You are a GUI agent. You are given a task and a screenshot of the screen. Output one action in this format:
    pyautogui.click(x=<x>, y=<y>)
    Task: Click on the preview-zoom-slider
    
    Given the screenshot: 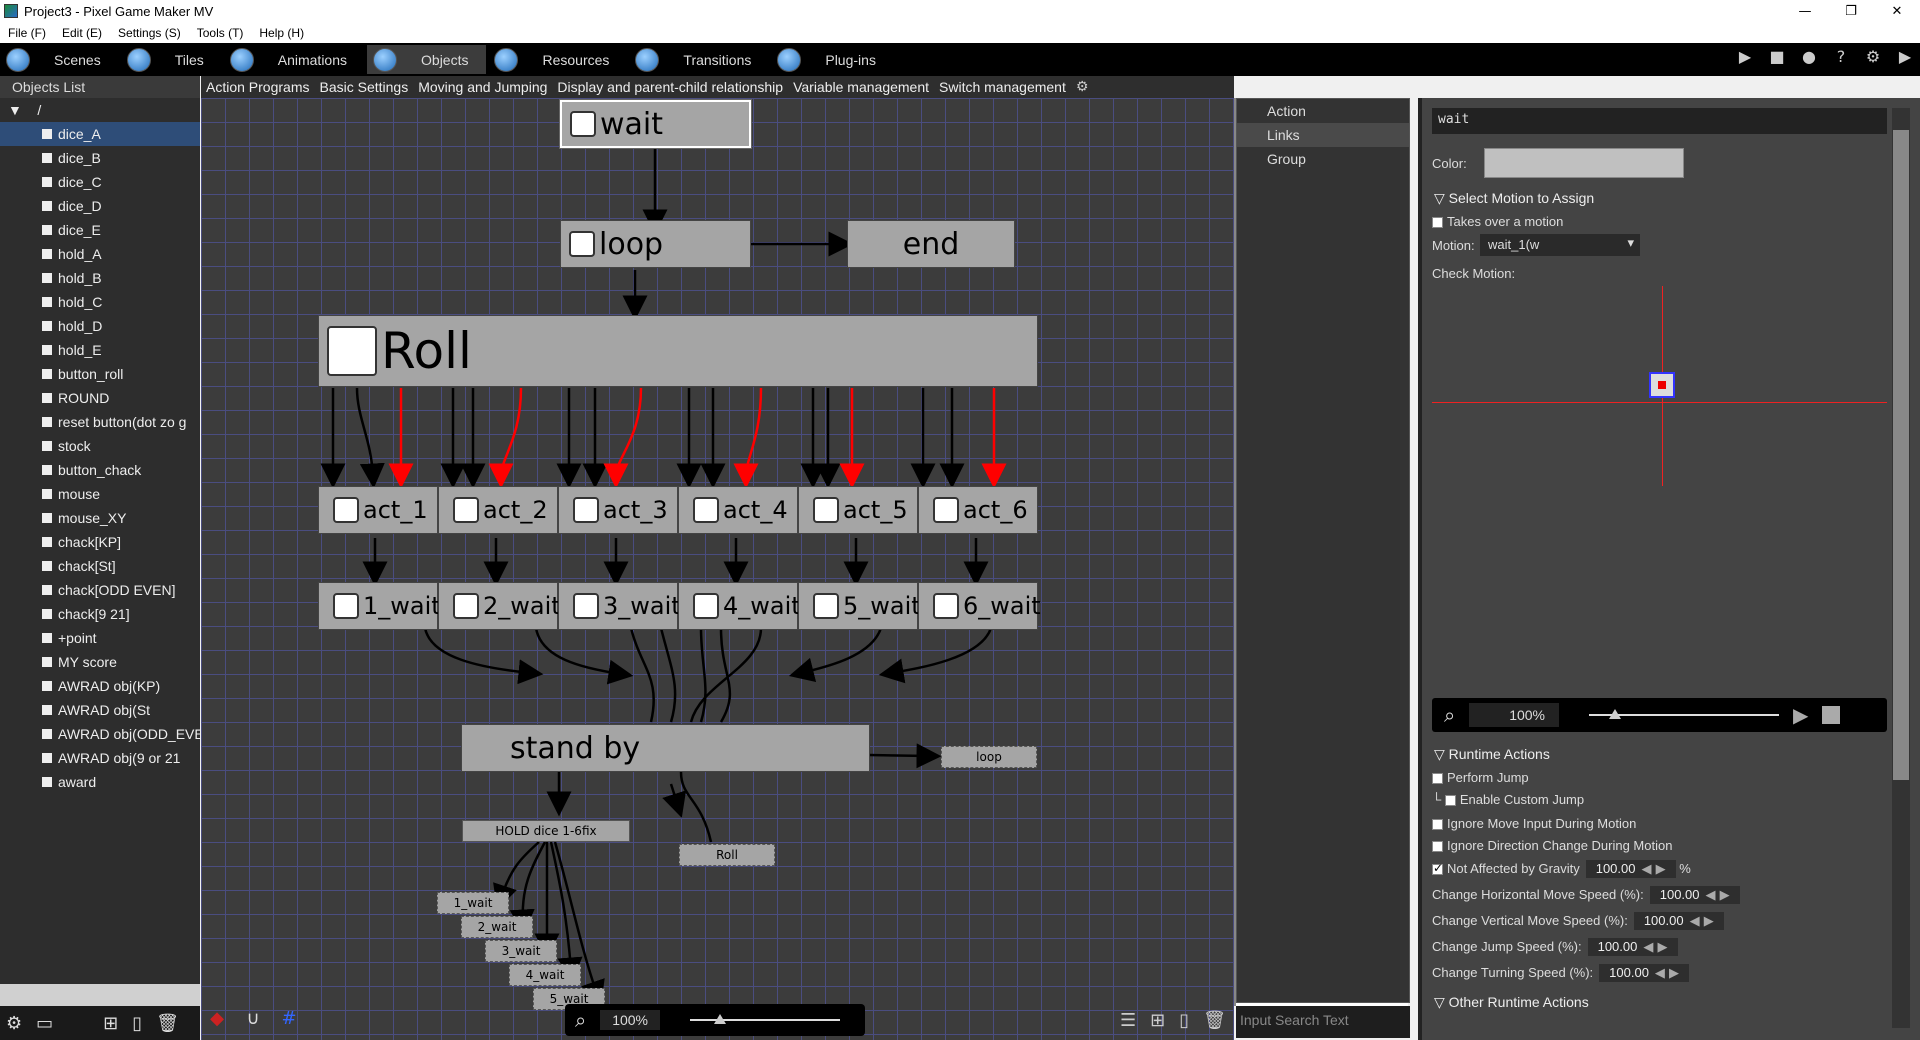 What is the action you would take?
    pyautogui.click(x=1684, y=714)
    